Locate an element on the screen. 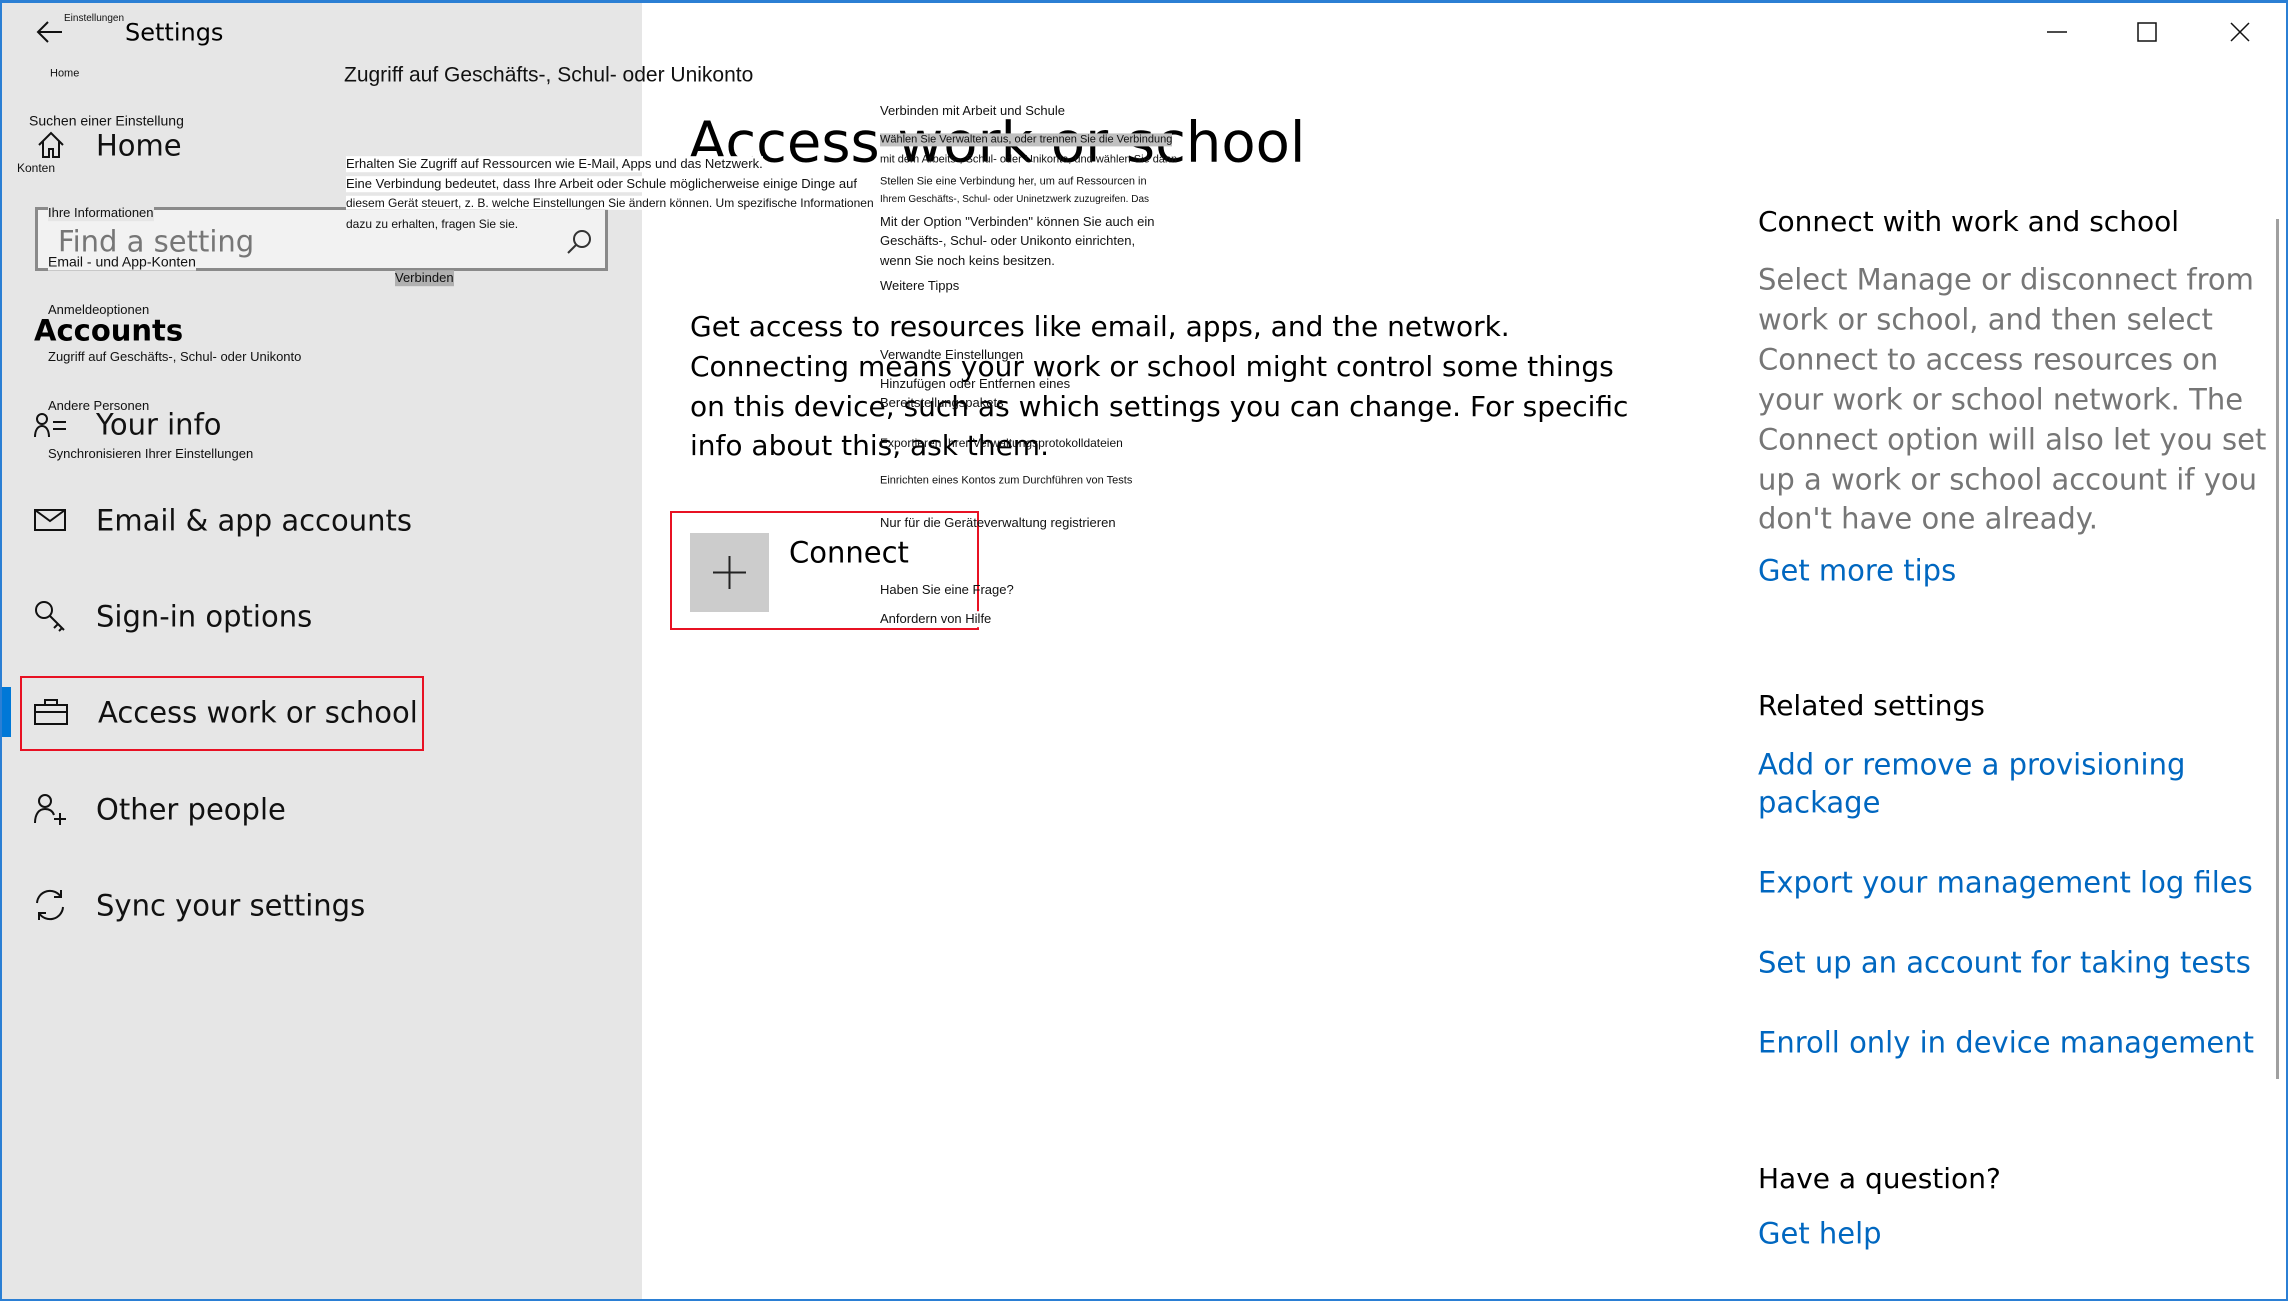 This screenshot has height=1301, width=2288. mail-icon is located at coordinates (50, 520).